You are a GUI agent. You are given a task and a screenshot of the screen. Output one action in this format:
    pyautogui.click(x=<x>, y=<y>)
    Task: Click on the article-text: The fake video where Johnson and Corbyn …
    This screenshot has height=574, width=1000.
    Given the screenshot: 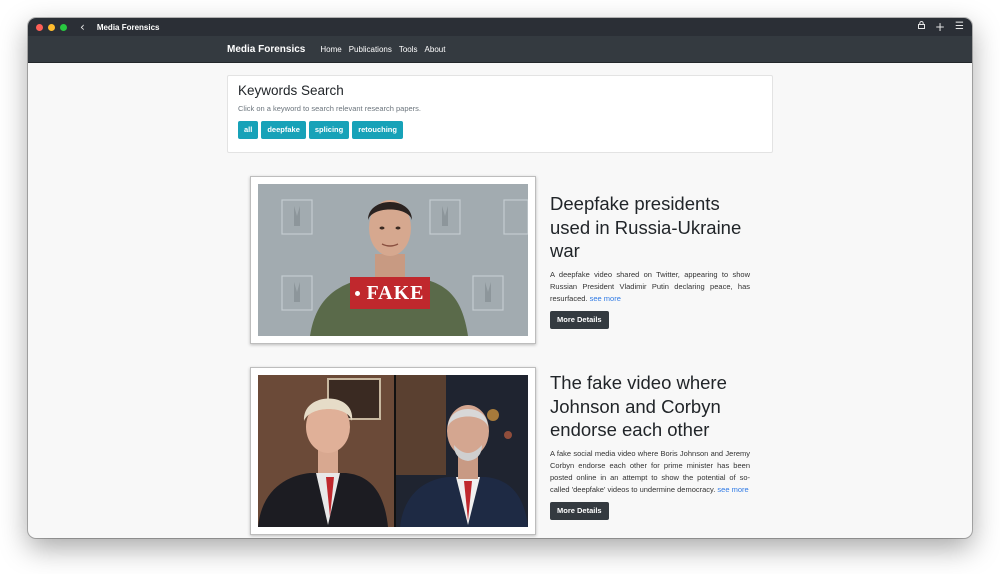 What is the action you would take?
    pyautogui.click(x=650, y=443)
    